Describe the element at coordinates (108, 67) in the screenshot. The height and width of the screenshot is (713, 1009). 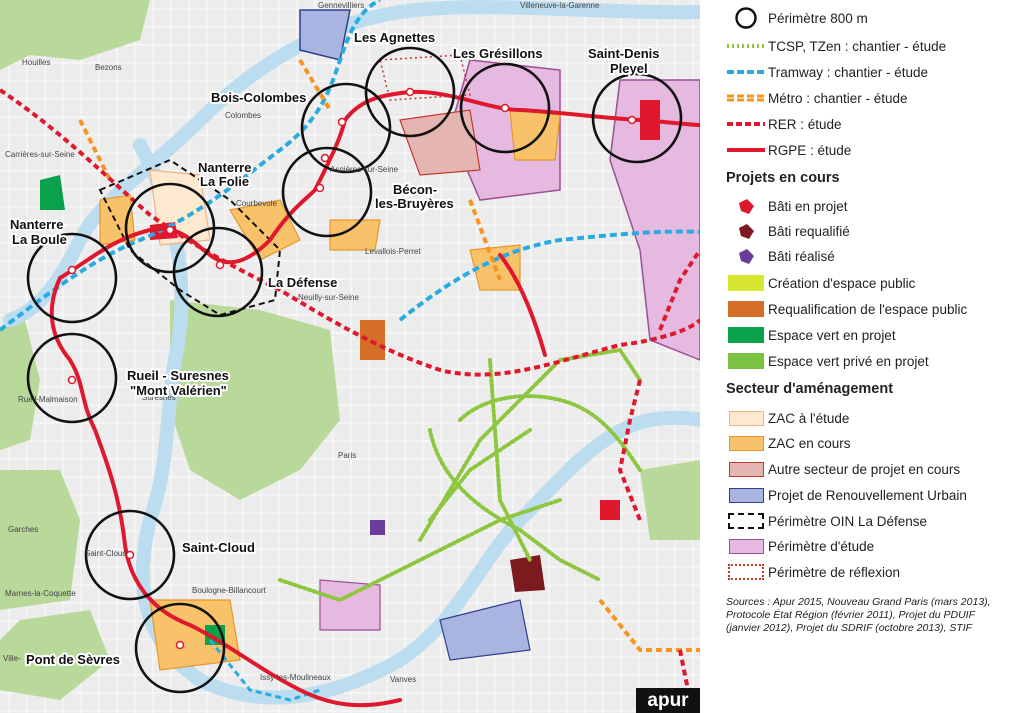
I see `town-bezons: Bezons` at that location.